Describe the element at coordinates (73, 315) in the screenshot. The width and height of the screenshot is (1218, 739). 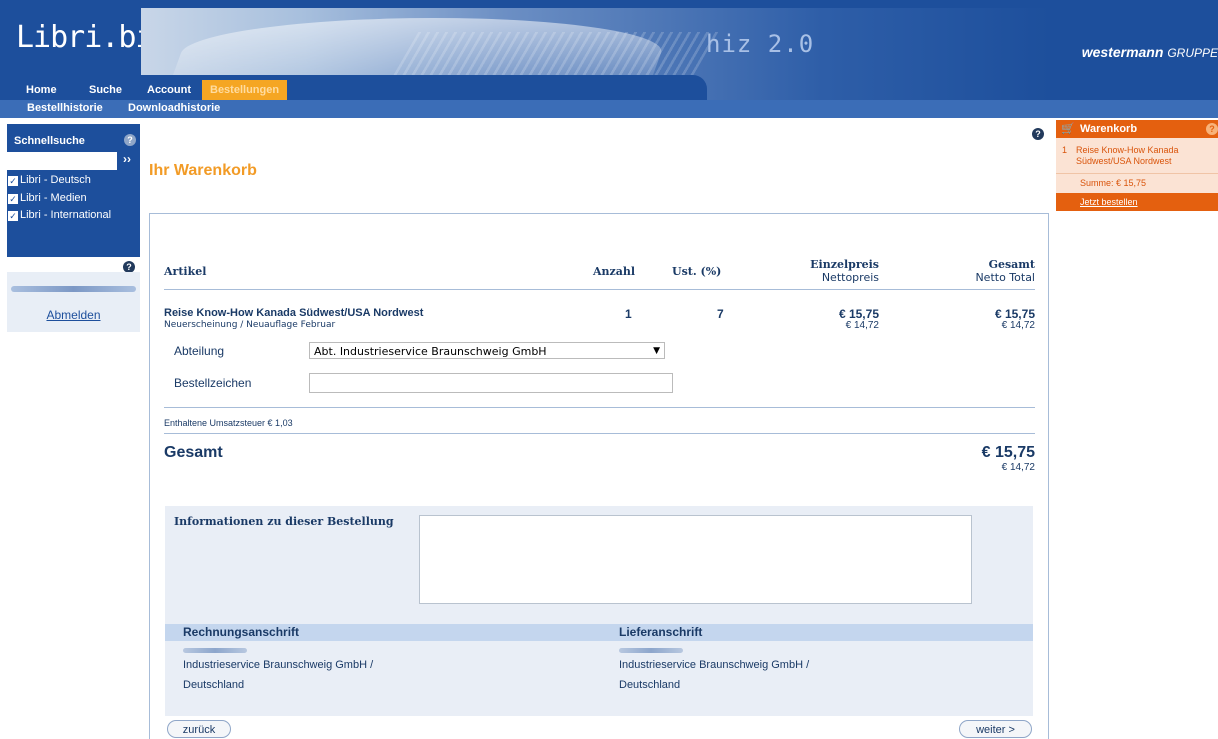
I see `logout-link: Abmelden` at that location.